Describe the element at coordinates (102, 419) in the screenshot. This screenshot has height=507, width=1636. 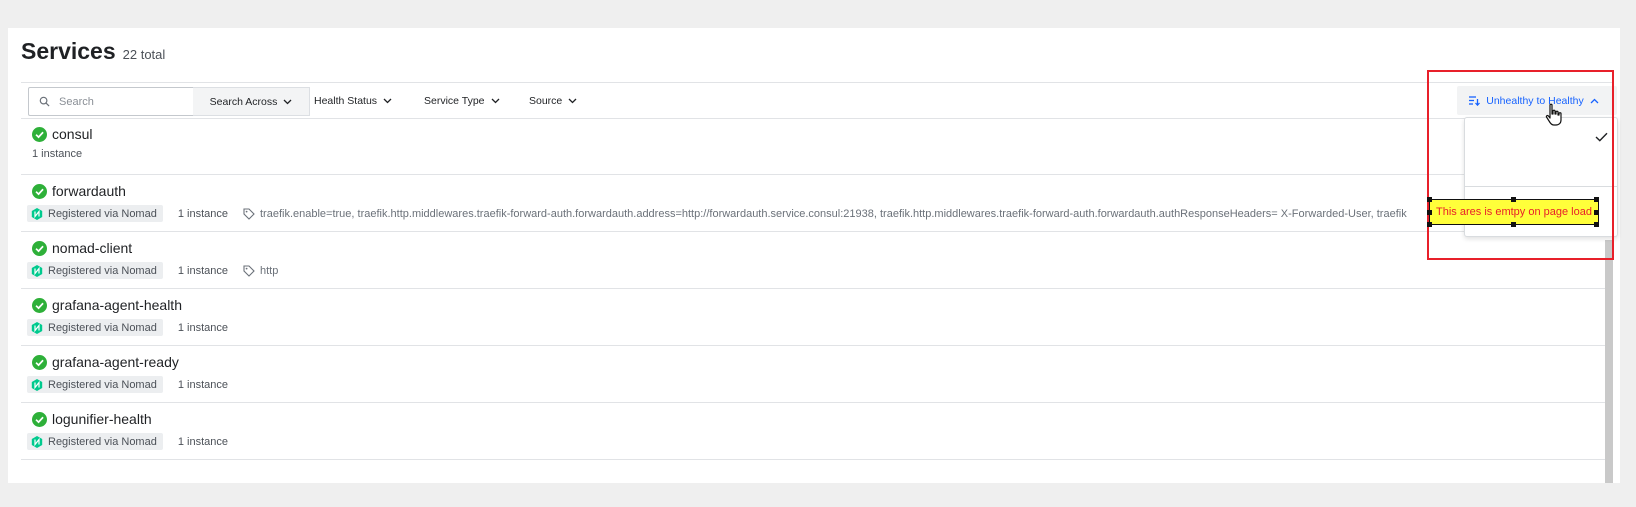
I see `service-name: logunifier-health` at that location.